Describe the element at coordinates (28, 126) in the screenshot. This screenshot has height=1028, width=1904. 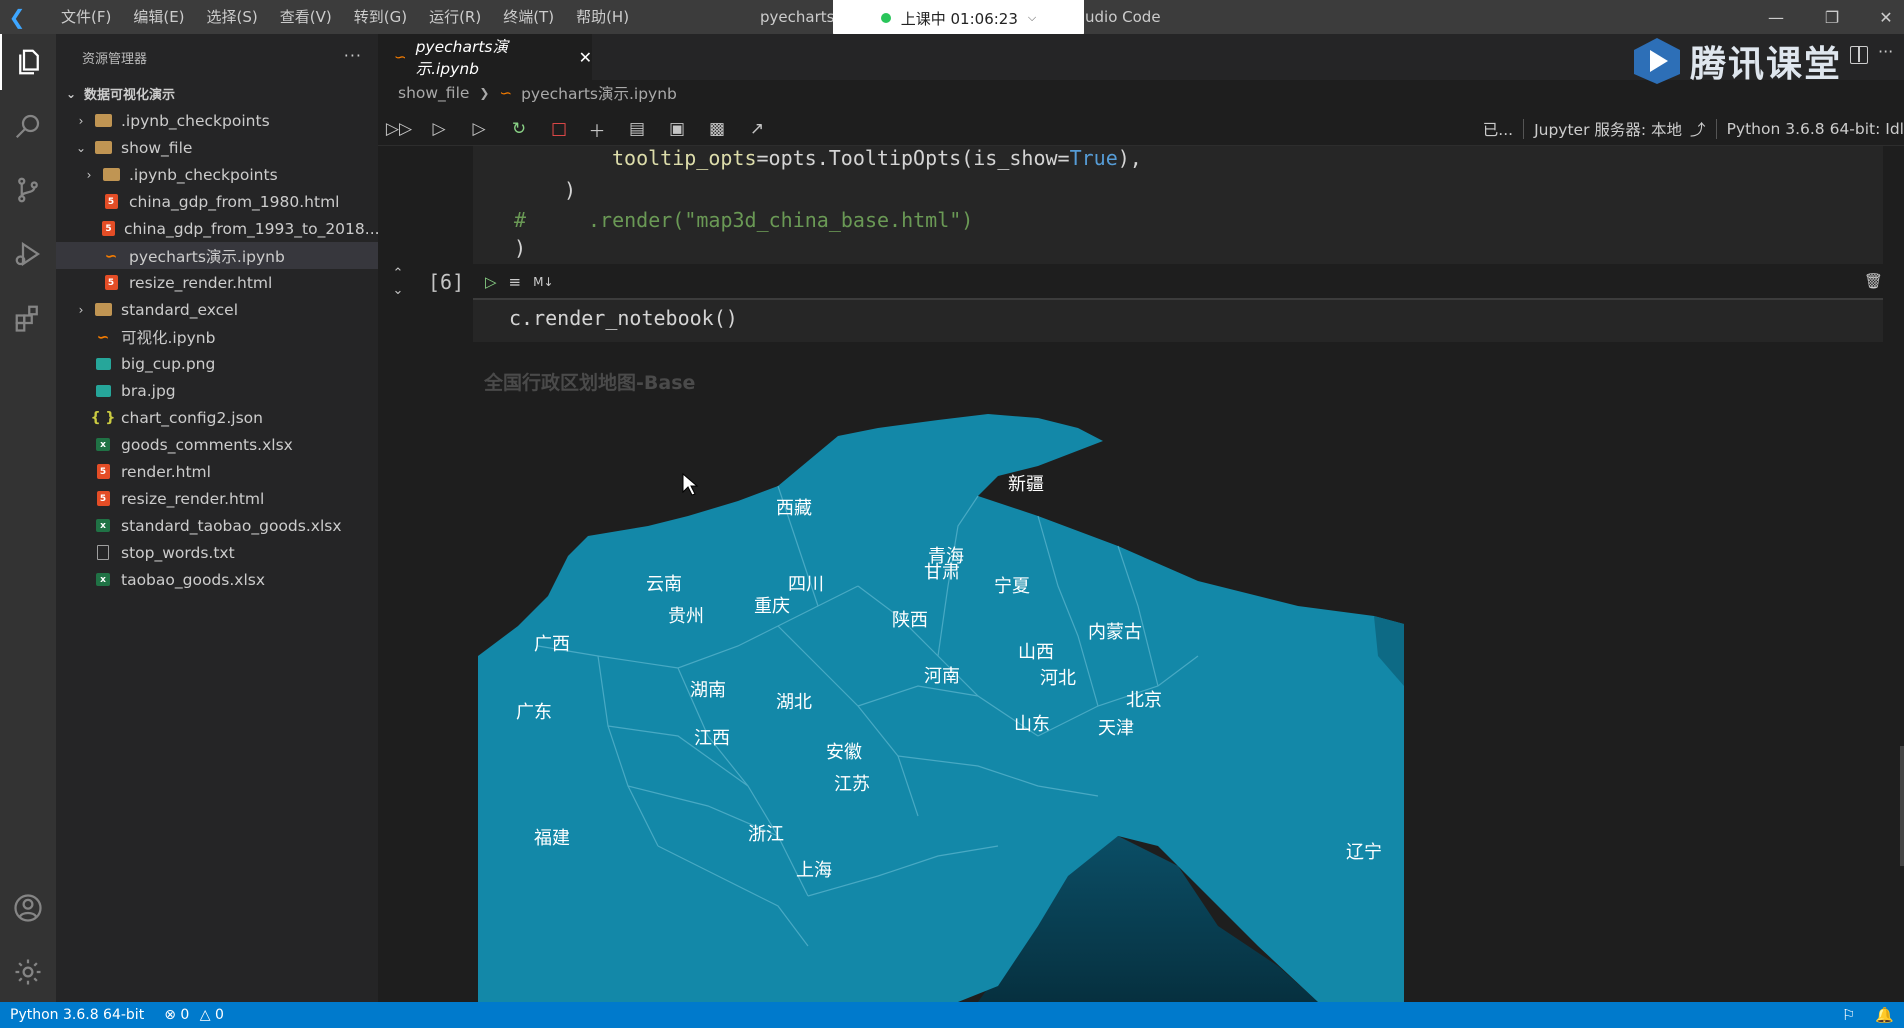
I see `search-icon` at that location.